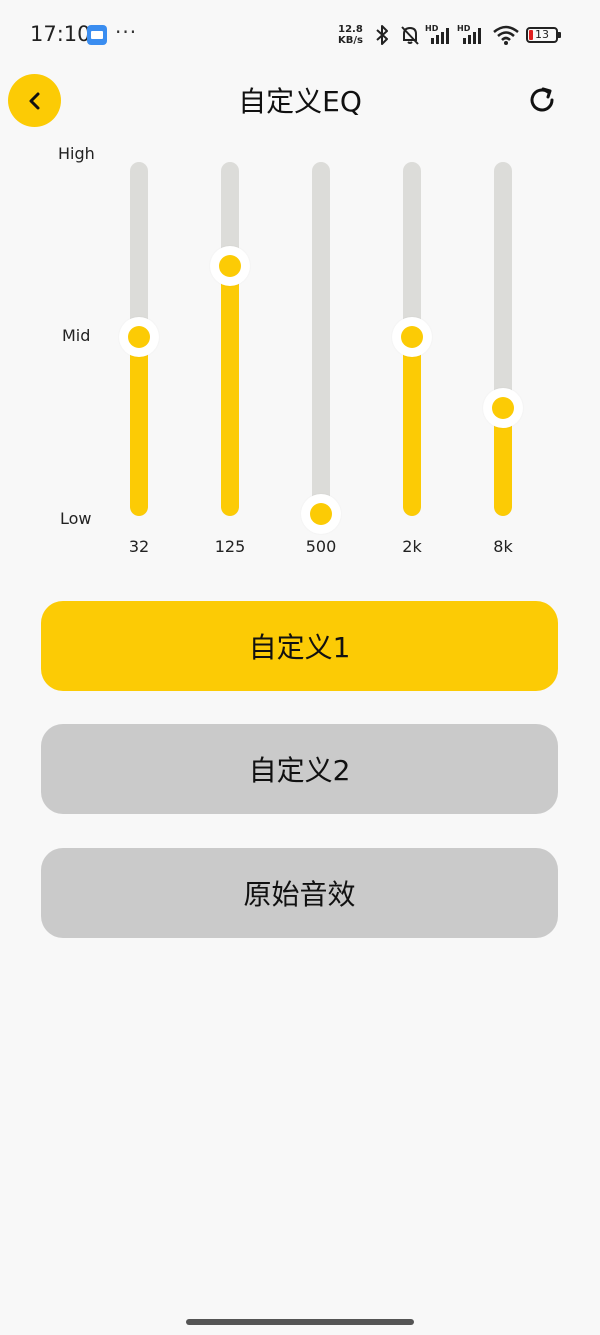 The width and height of the screenshot is (600, 1335). I want to click on eq-band-8k: 8k, so click(503, 355).